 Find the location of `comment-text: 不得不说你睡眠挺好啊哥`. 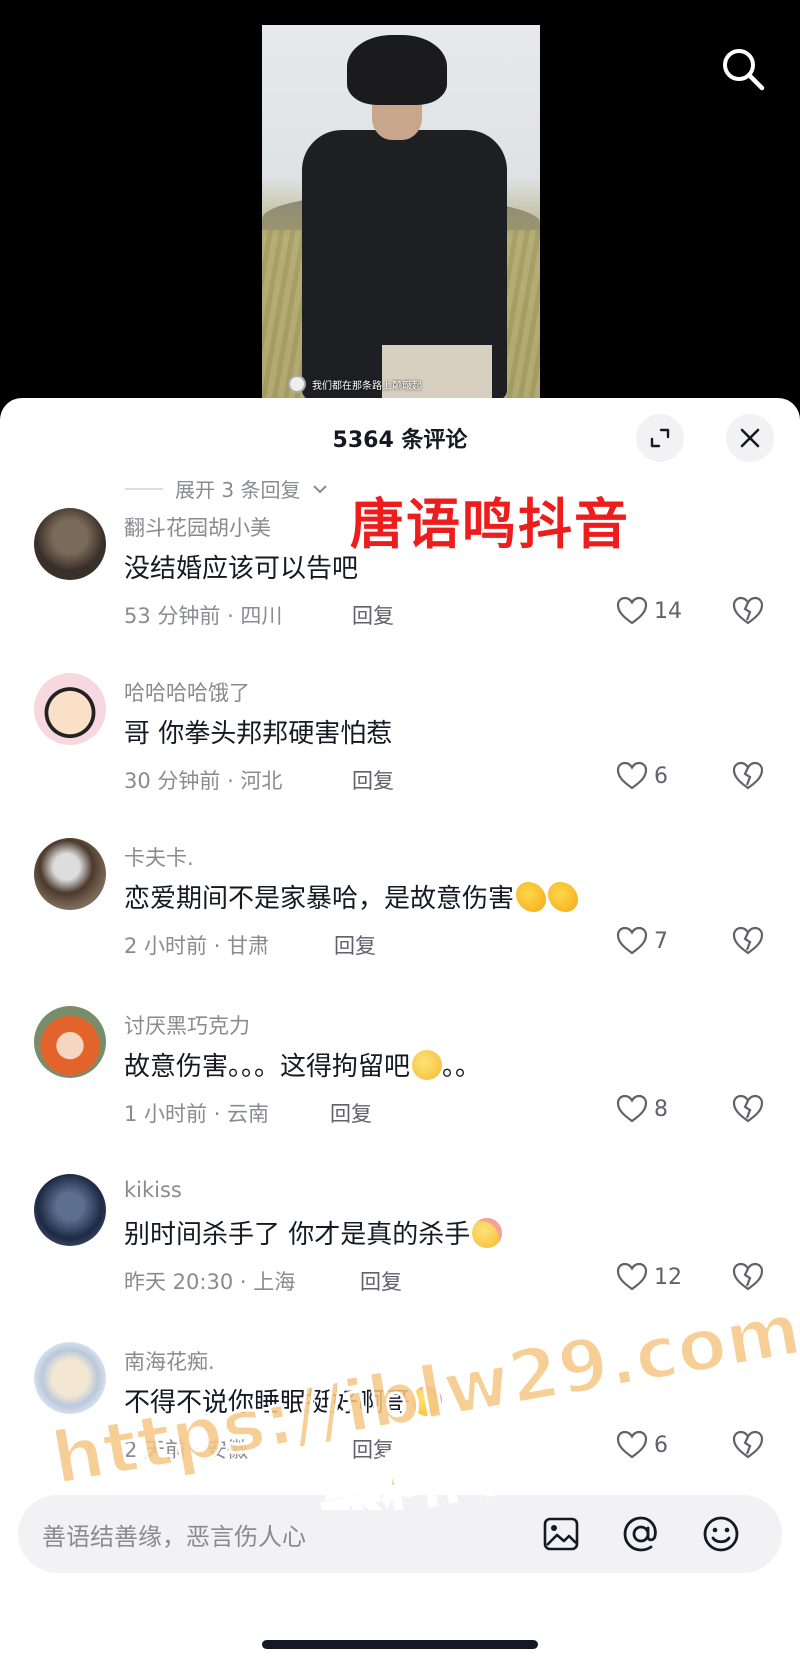

comment-text: 不得不说你睡眠挺好啊哥 is located at coordinates (283, 1400).